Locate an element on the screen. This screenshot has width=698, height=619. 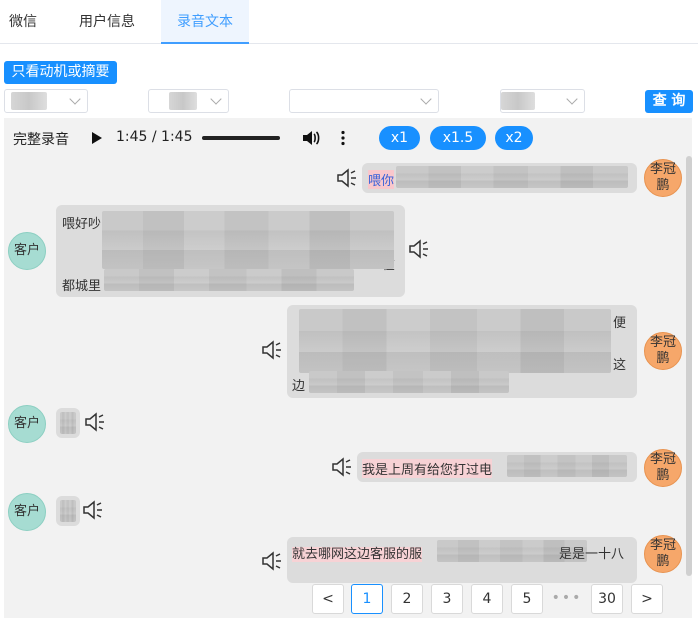
tab-wechat: 微信 is located at coordinates (23, 22).